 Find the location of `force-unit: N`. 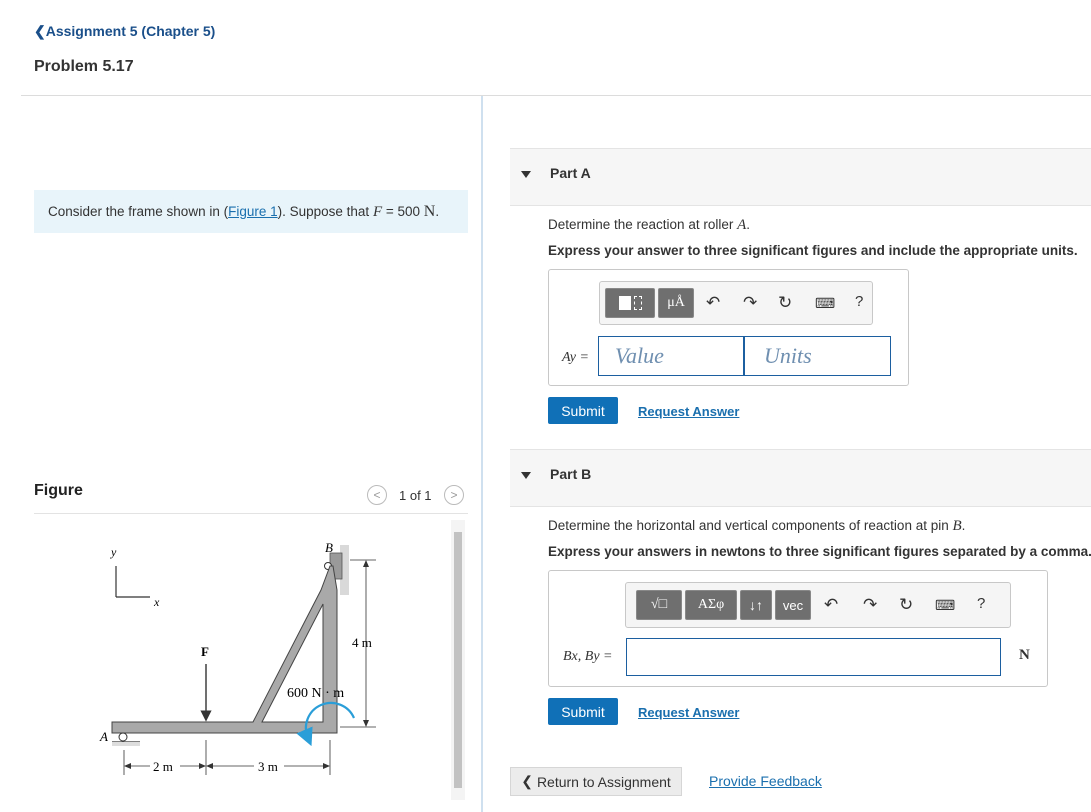

force-unit: N is located at coordinates (429, 211).